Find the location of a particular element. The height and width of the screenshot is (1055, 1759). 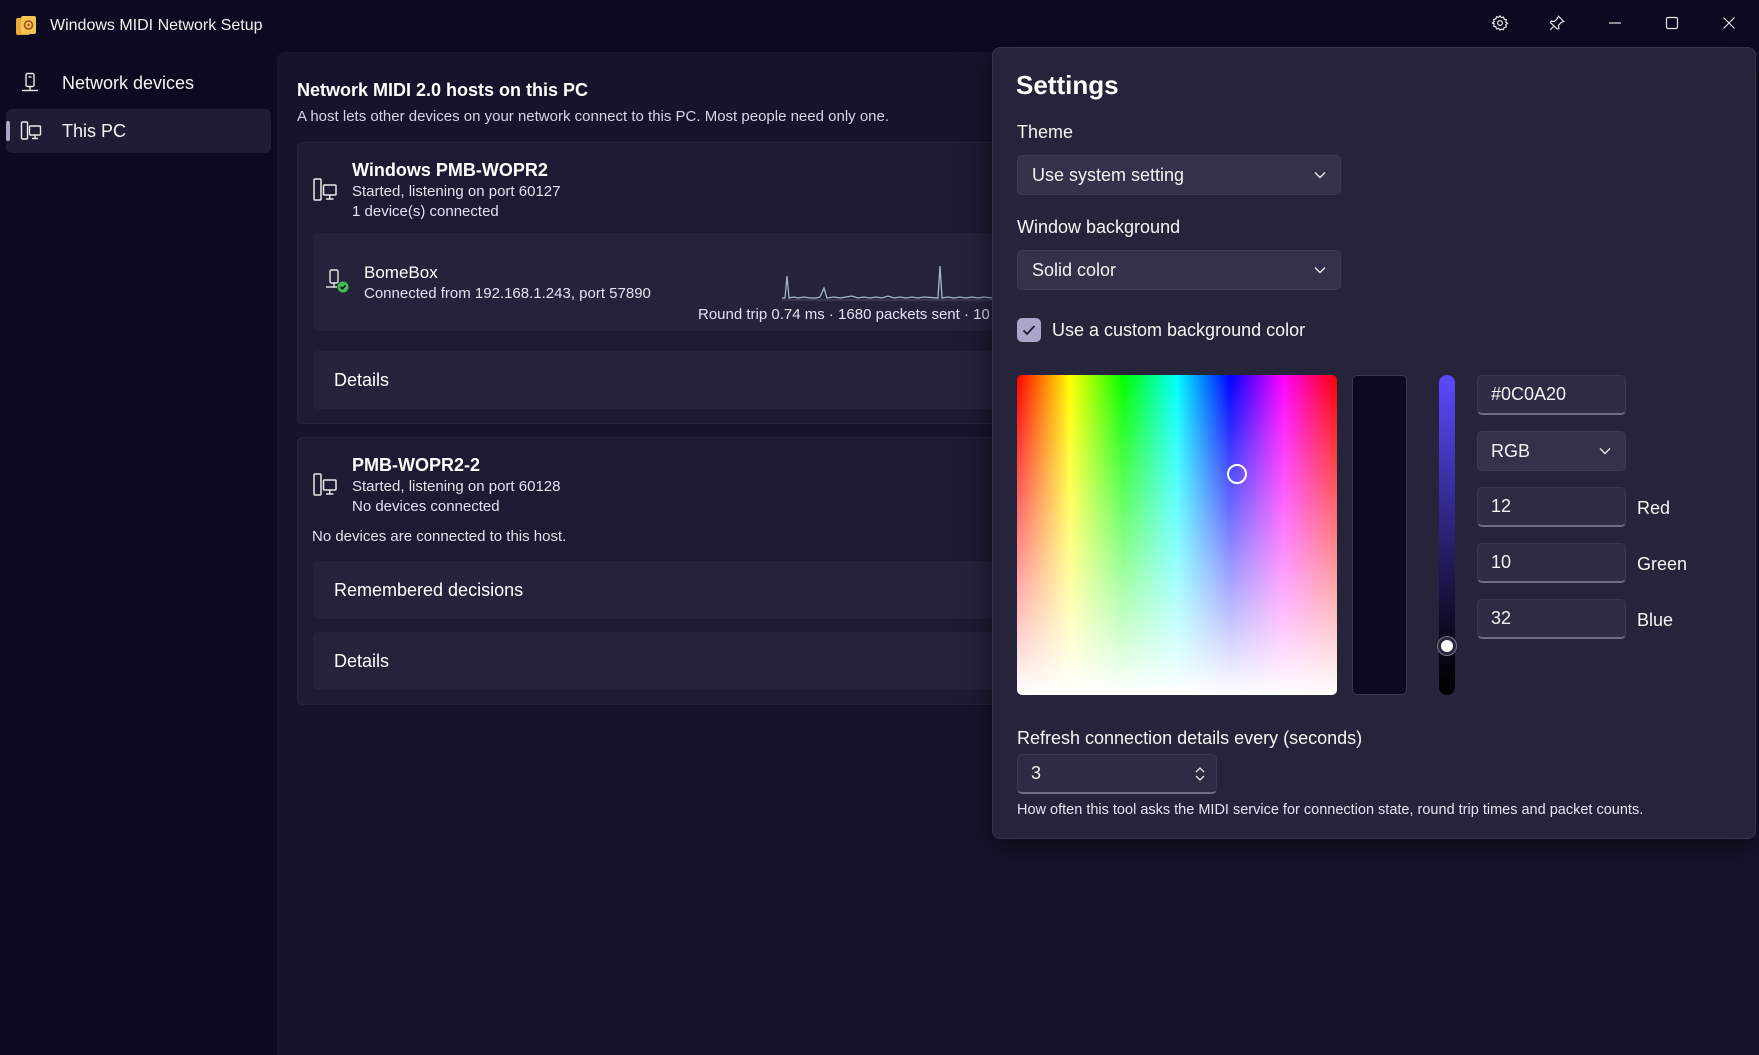

spin-up-down-icon is located at coordinates (1200, 774).